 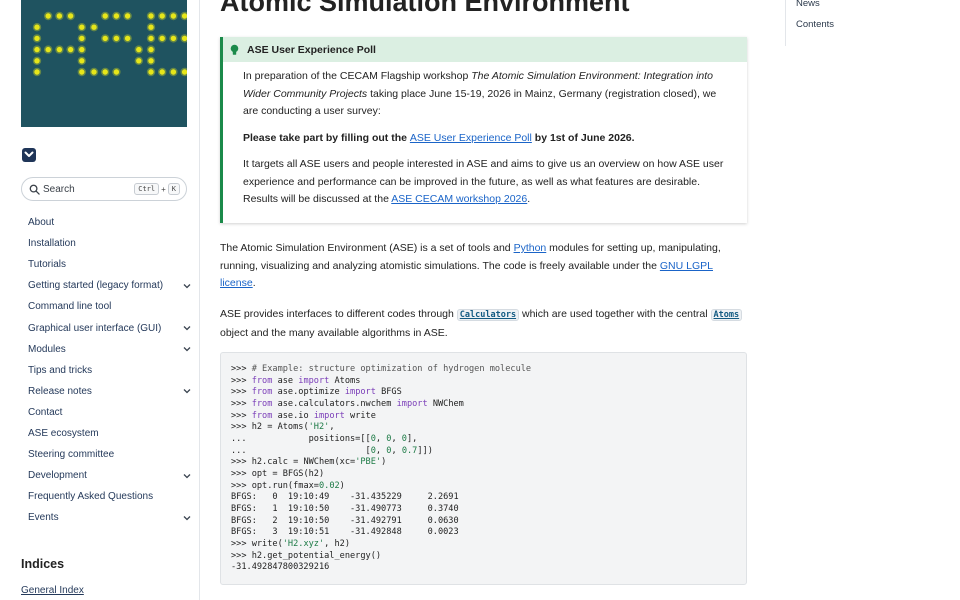 I want to click on indices-heading: Indices, so click(x=43, y=564).